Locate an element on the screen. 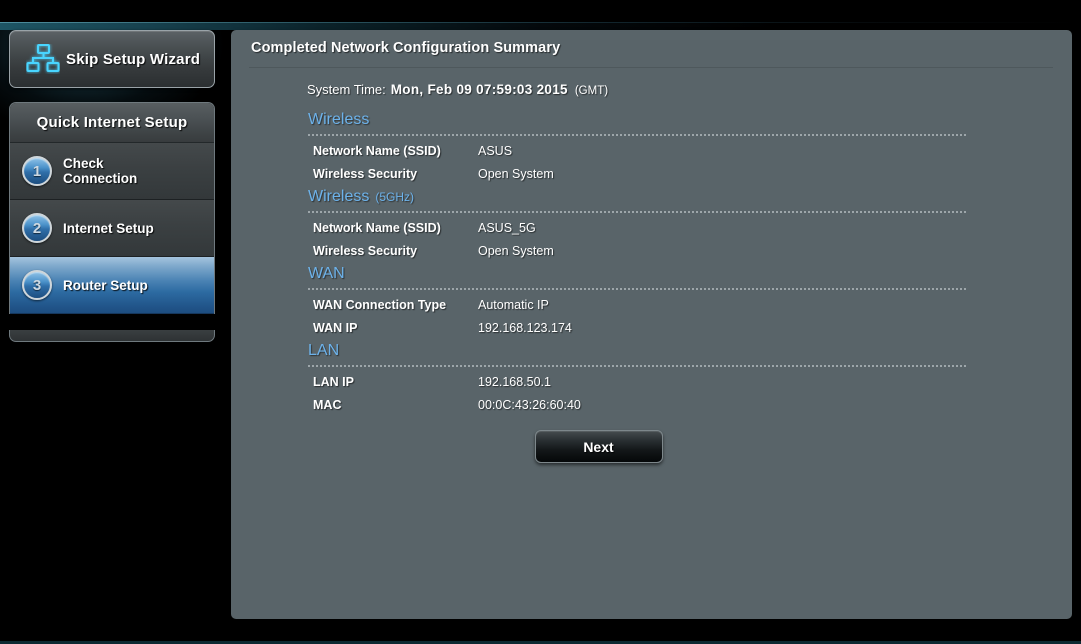 The height and width of the screenshot is (644, 1081). system-time-label: System Time: is located at coordinates (346, 89).